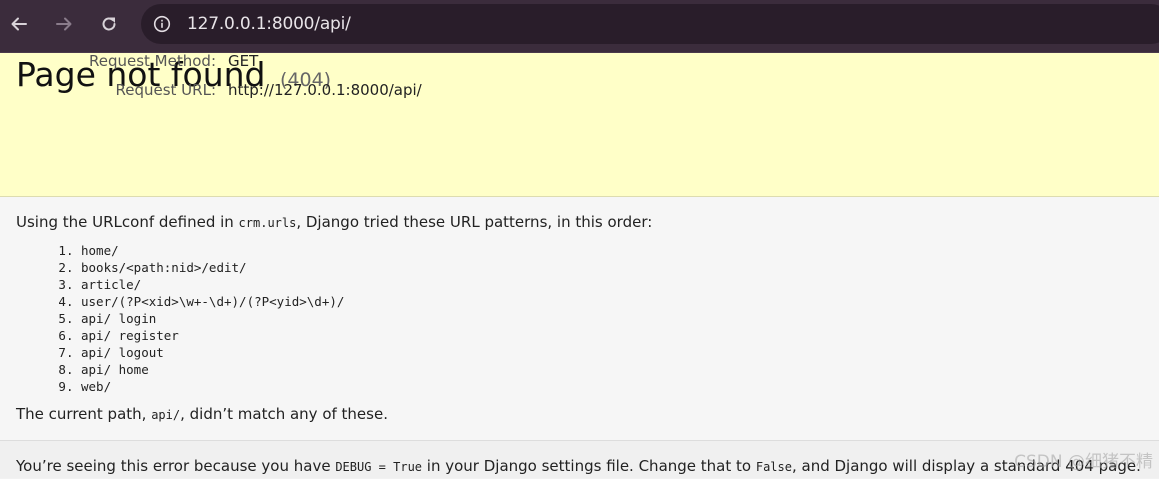 Image resolution: width=1159 pixels, height=479 pixels. What do you see at coordinates (152, 61) in the screenshot?
I see `request-method-label: Request Method:` at bounding box center [152, 61].